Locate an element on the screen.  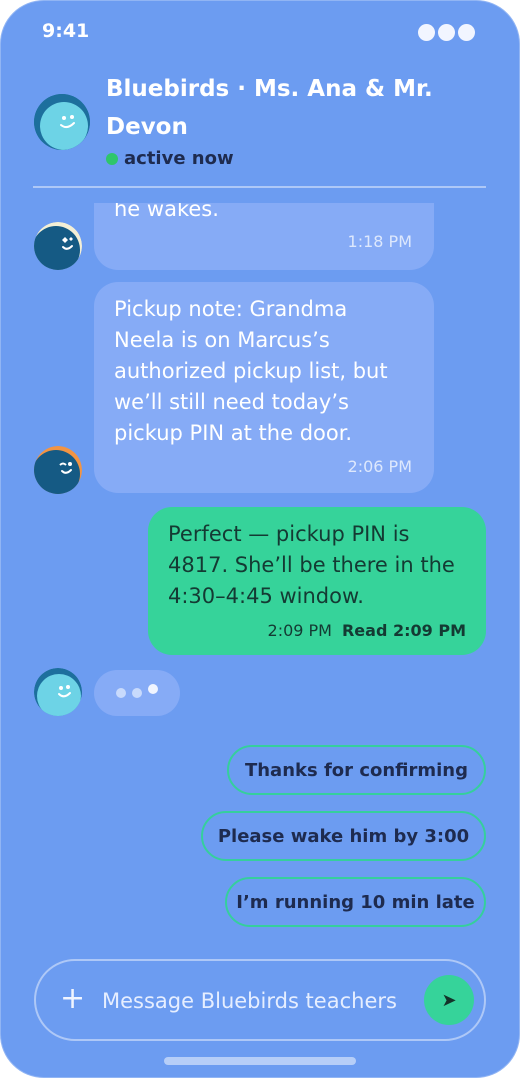
read-receipt: Read 2:09 PM is located at coordinates (403, 630).